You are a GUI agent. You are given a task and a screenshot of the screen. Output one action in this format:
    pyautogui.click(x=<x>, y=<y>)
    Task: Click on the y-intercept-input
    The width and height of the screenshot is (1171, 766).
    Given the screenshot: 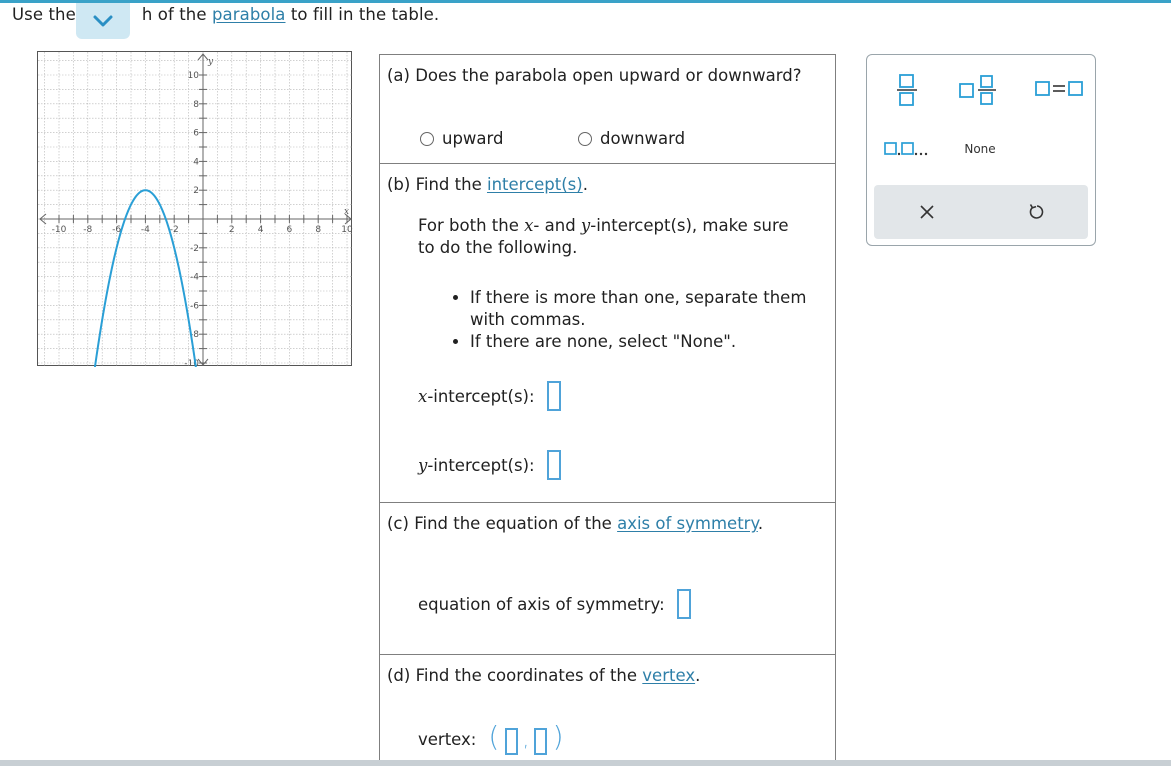 What is the action you would take?
    pyautogui.click(x=553, y=465)
    